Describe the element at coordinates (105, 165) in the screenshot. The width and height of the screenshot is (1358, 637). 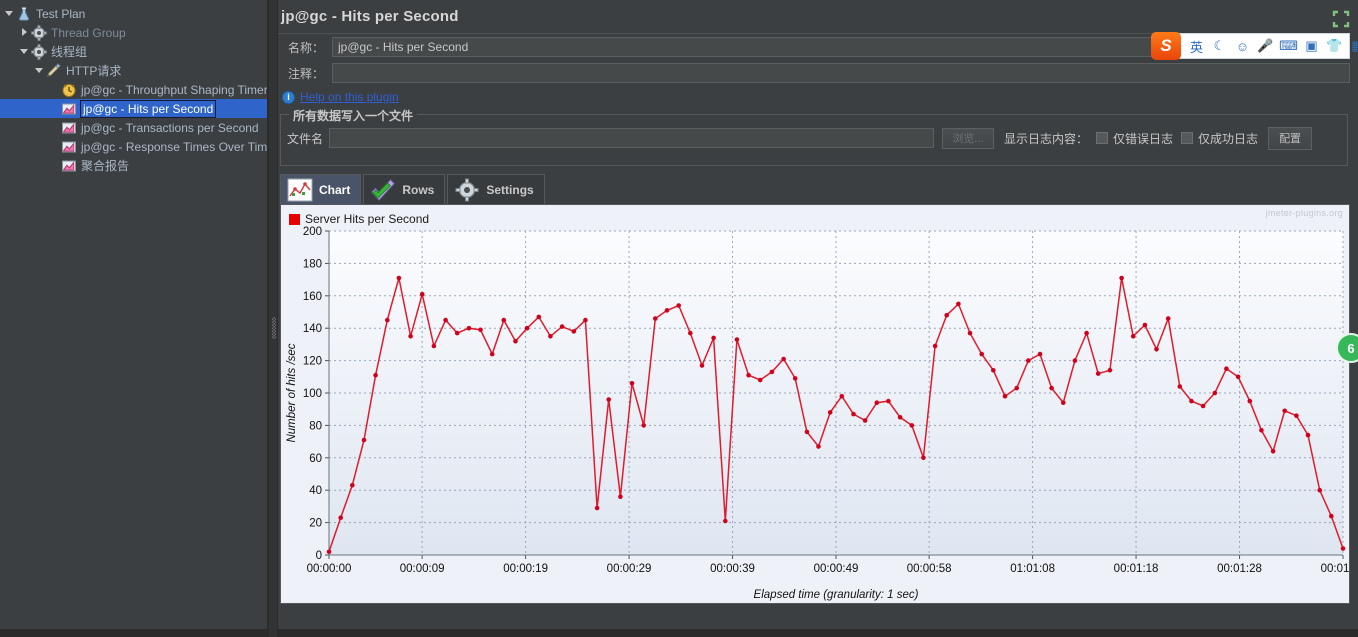
I see `tree-item-label: 聚合报告` at that location.